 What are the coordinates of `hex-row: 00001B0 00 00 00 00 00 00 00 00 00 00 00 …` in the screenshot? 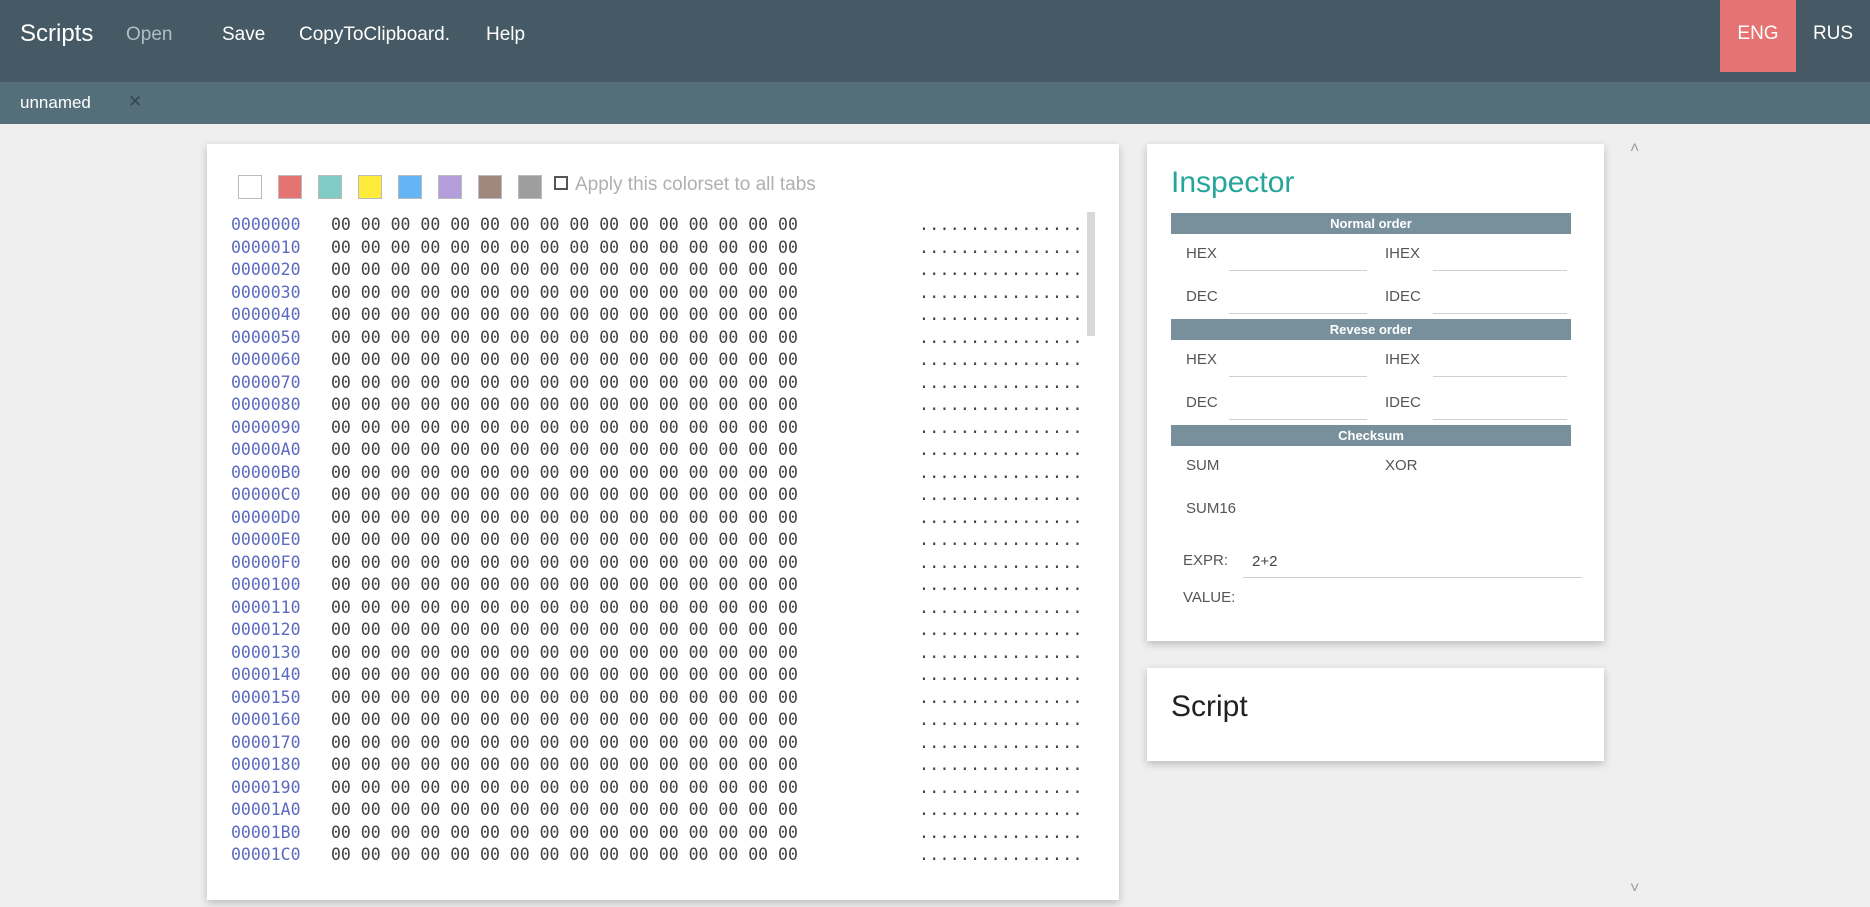 It's located at (656, 833).